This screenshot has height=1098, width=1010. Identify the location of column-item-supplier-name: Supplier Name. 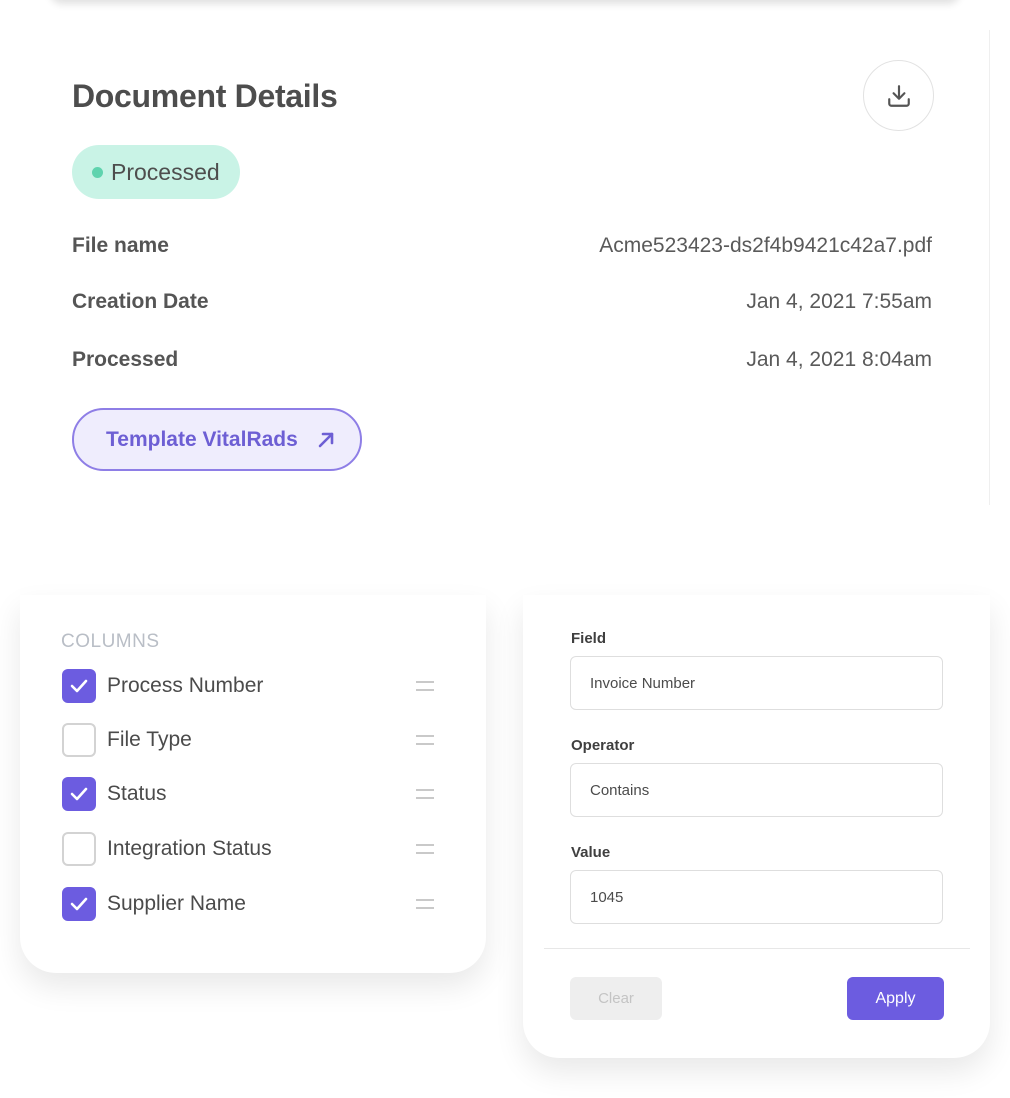
(248, 904).